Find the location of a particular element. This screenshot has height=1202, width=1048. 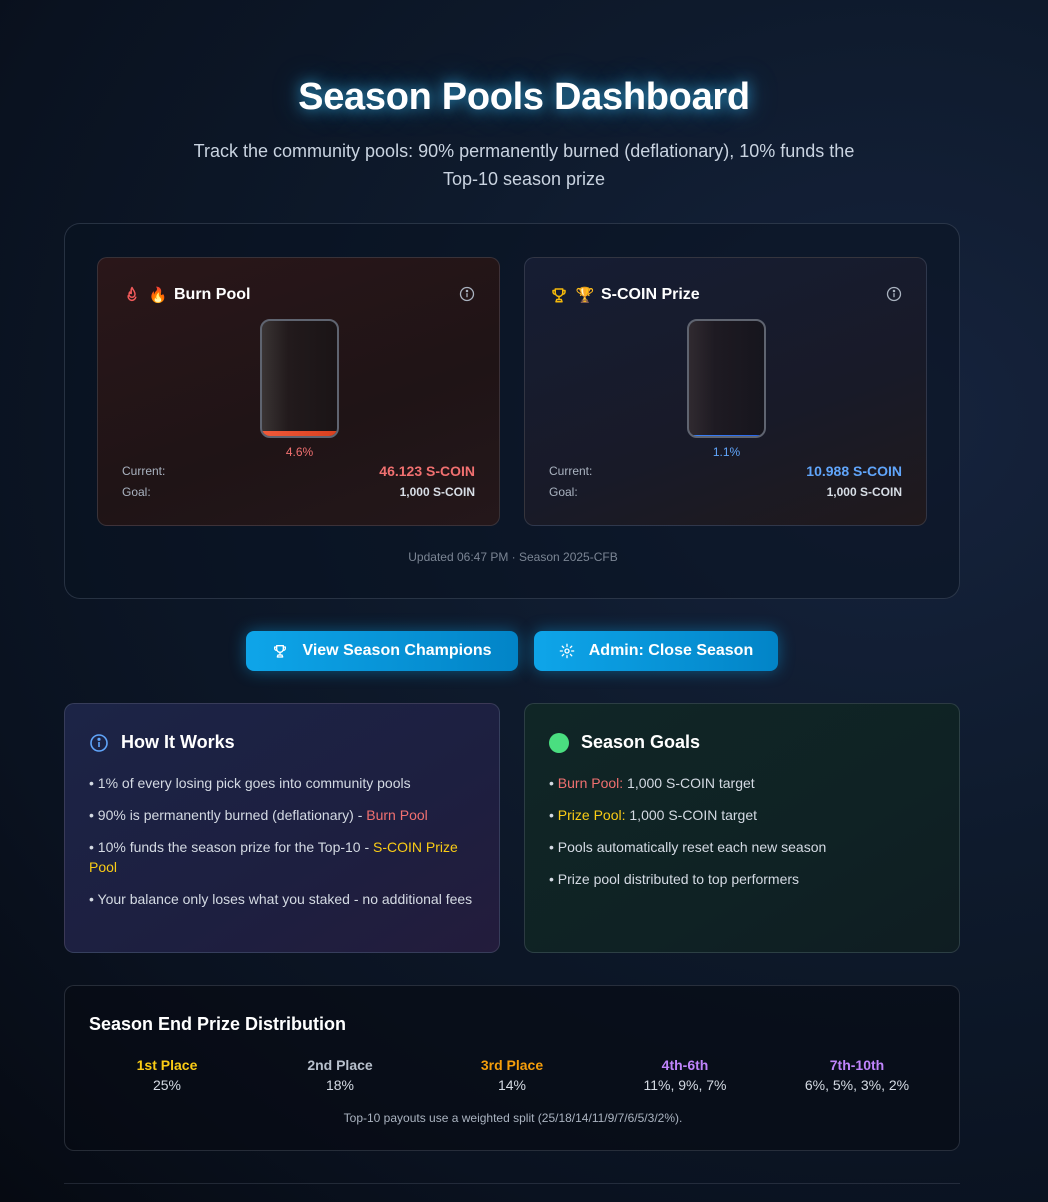

burn-pool-goal-value: 1,000 S-COIN is located at coordinates (437, 492).